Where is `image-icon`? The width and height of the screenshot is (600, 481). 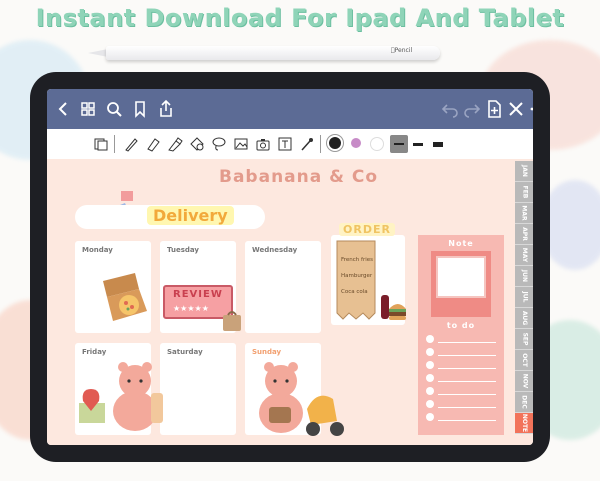 image-icon is located at coordinates (241, 144).